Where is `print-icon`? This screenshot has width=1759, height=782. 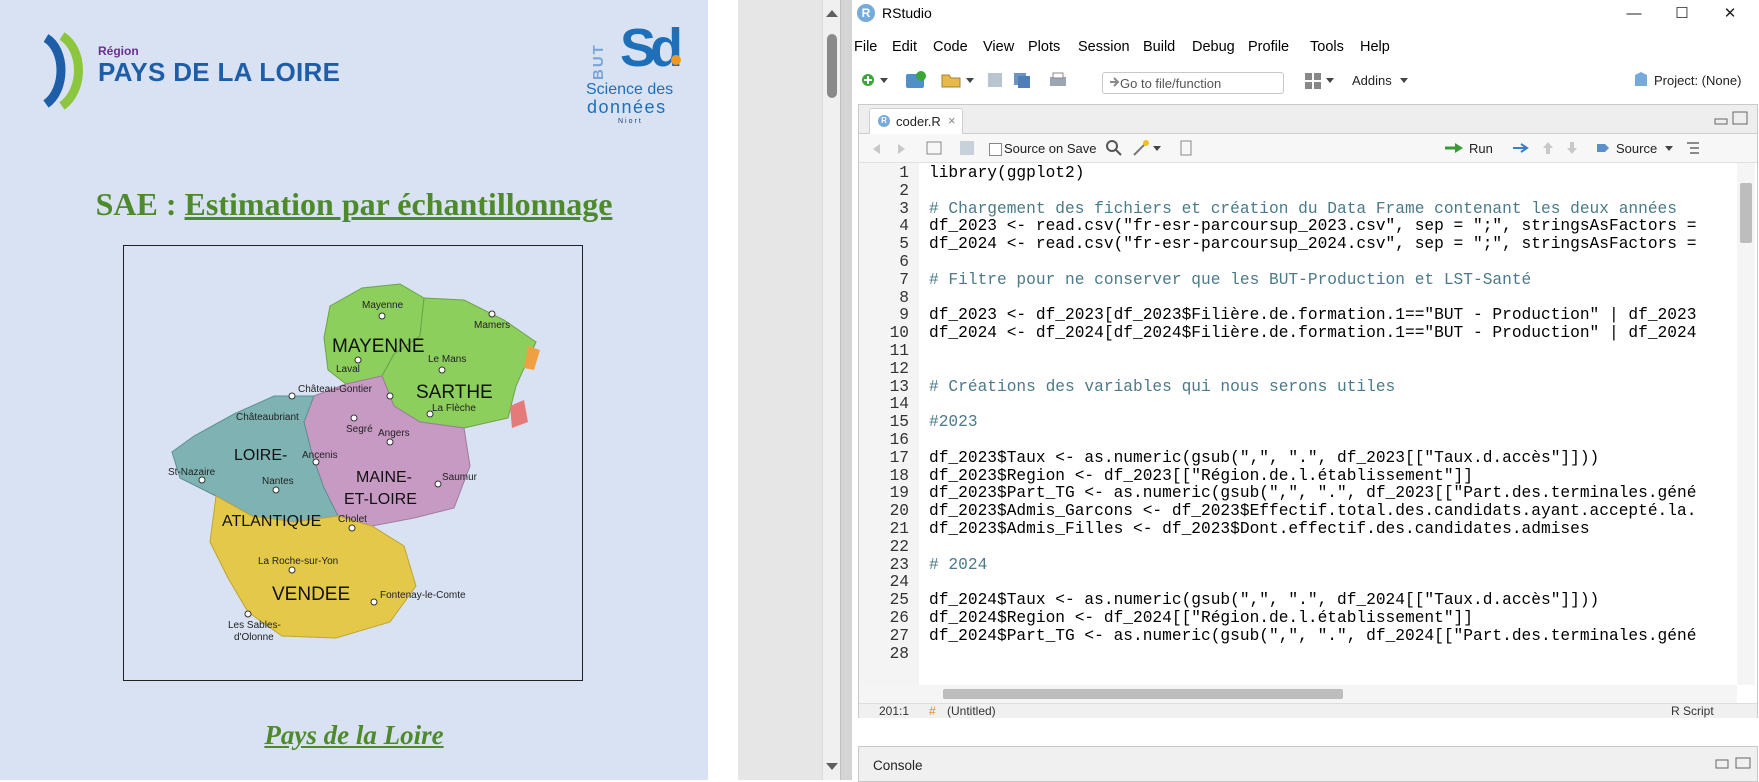 print-icon is located at coordinates (1058, 80).